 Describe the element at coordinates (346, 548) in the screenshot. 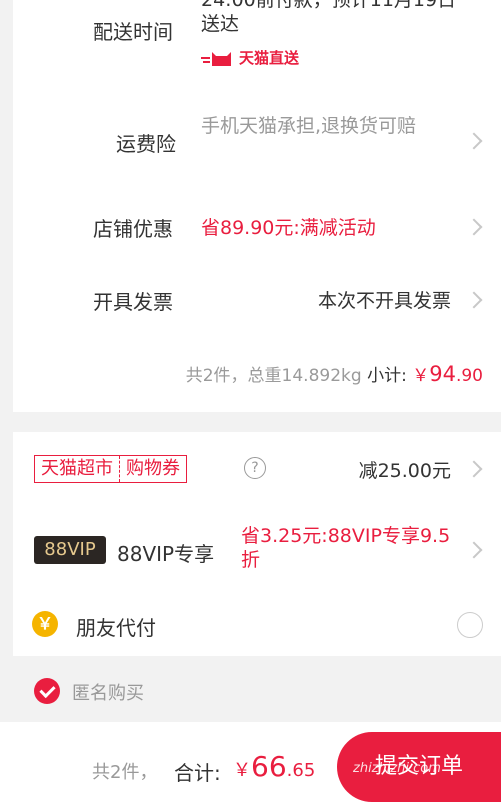

I see `vip-value: 省3.25元:88VIP专享9.5折` at that location.